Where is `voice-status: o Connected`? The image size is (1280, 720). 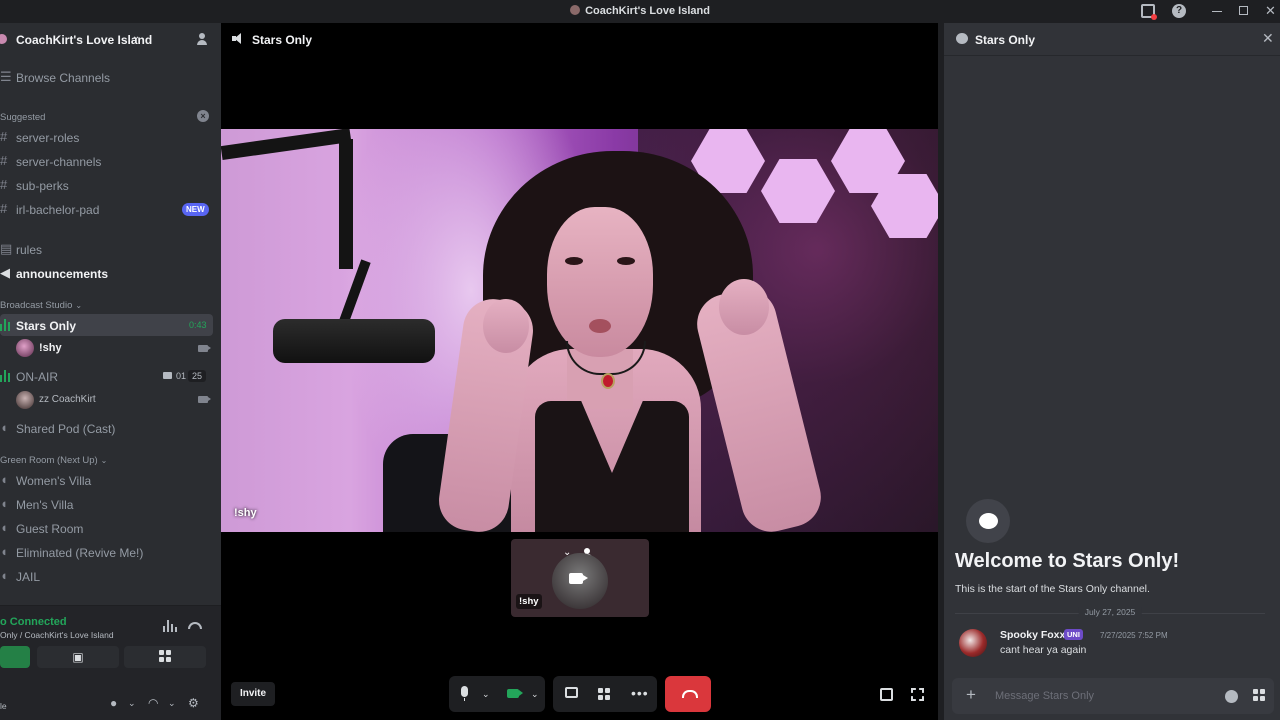 voice-status: o Connected is located at coordinates (33, 622).